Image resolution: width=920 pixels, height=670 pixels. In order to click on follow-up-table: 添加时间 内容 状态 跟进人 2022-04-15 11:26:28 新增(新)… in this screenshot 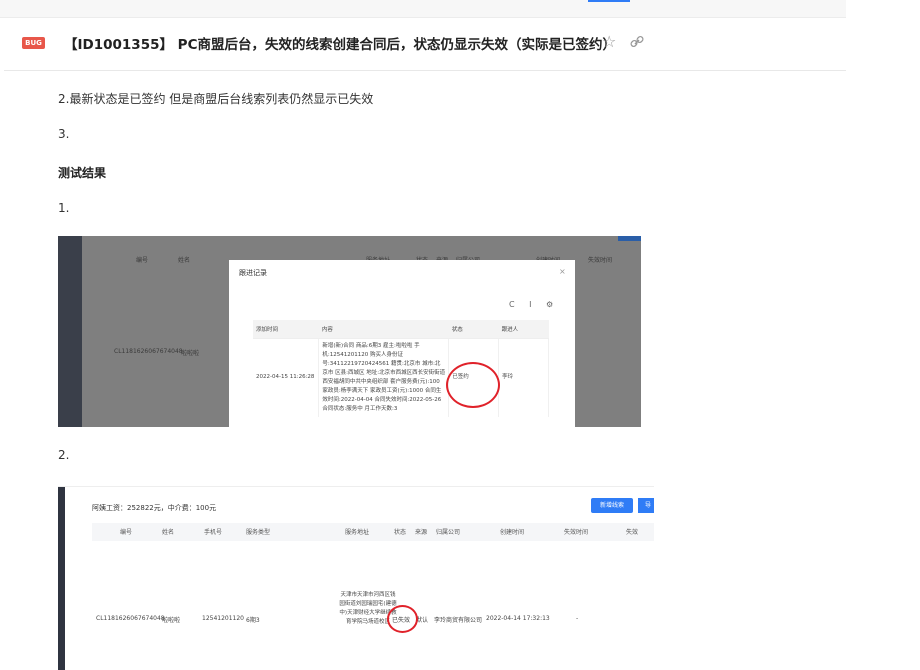, I will do `click(401, 368)`.